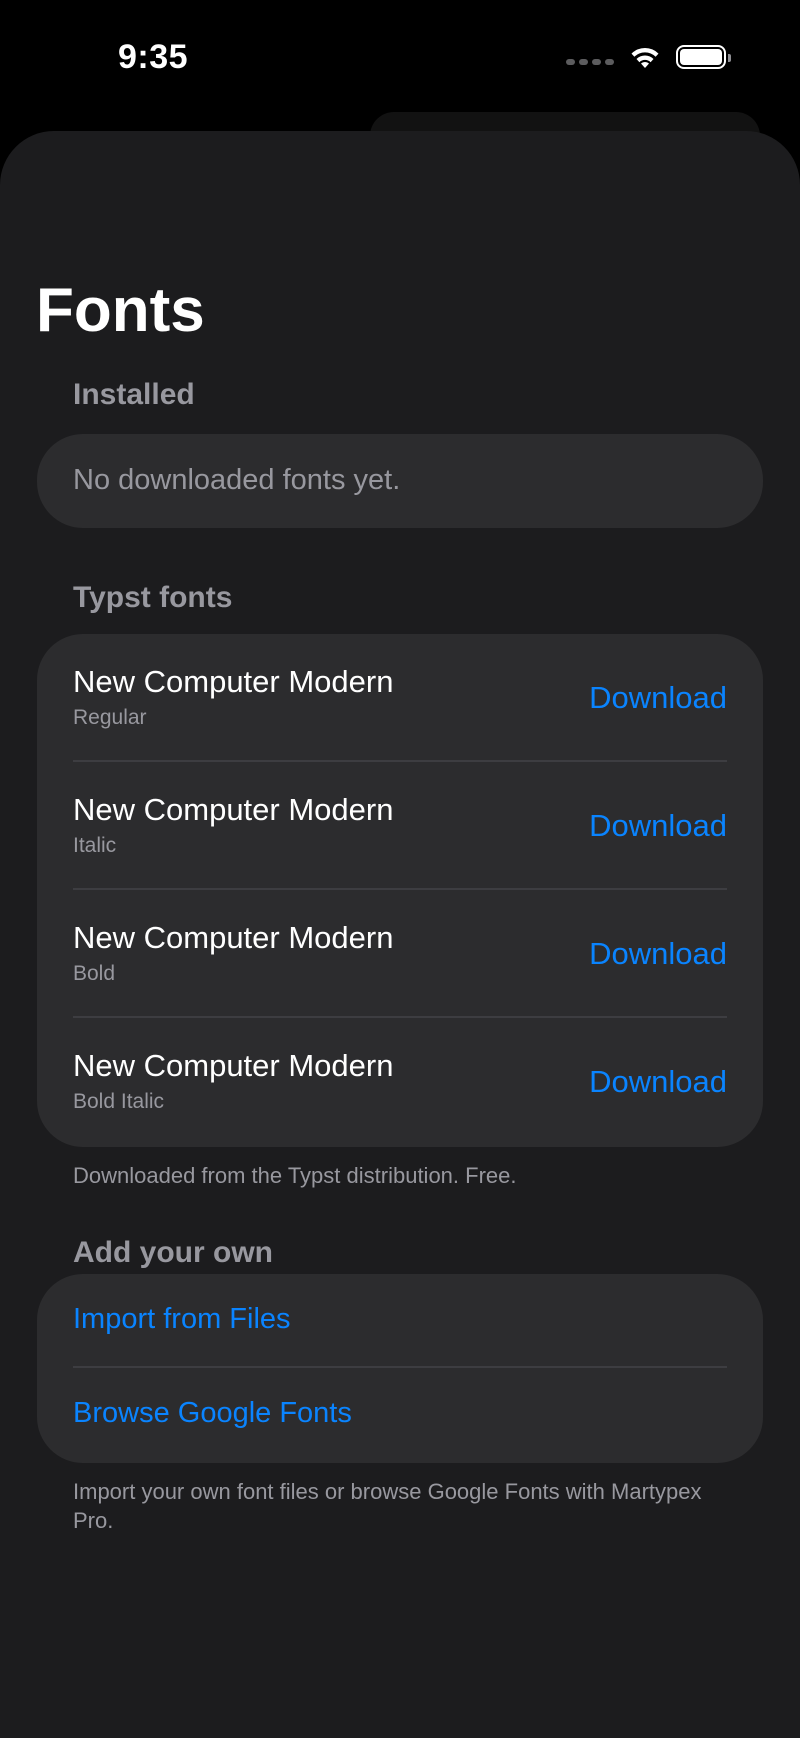 The width and height of the screenshot is (800, 1738). What do you see at coordinates (400, 1082) in the screenshot?
I see `font-row-bold-italic: New Computer Modern Bold Italic Download` at bounding box center [400, 1082].